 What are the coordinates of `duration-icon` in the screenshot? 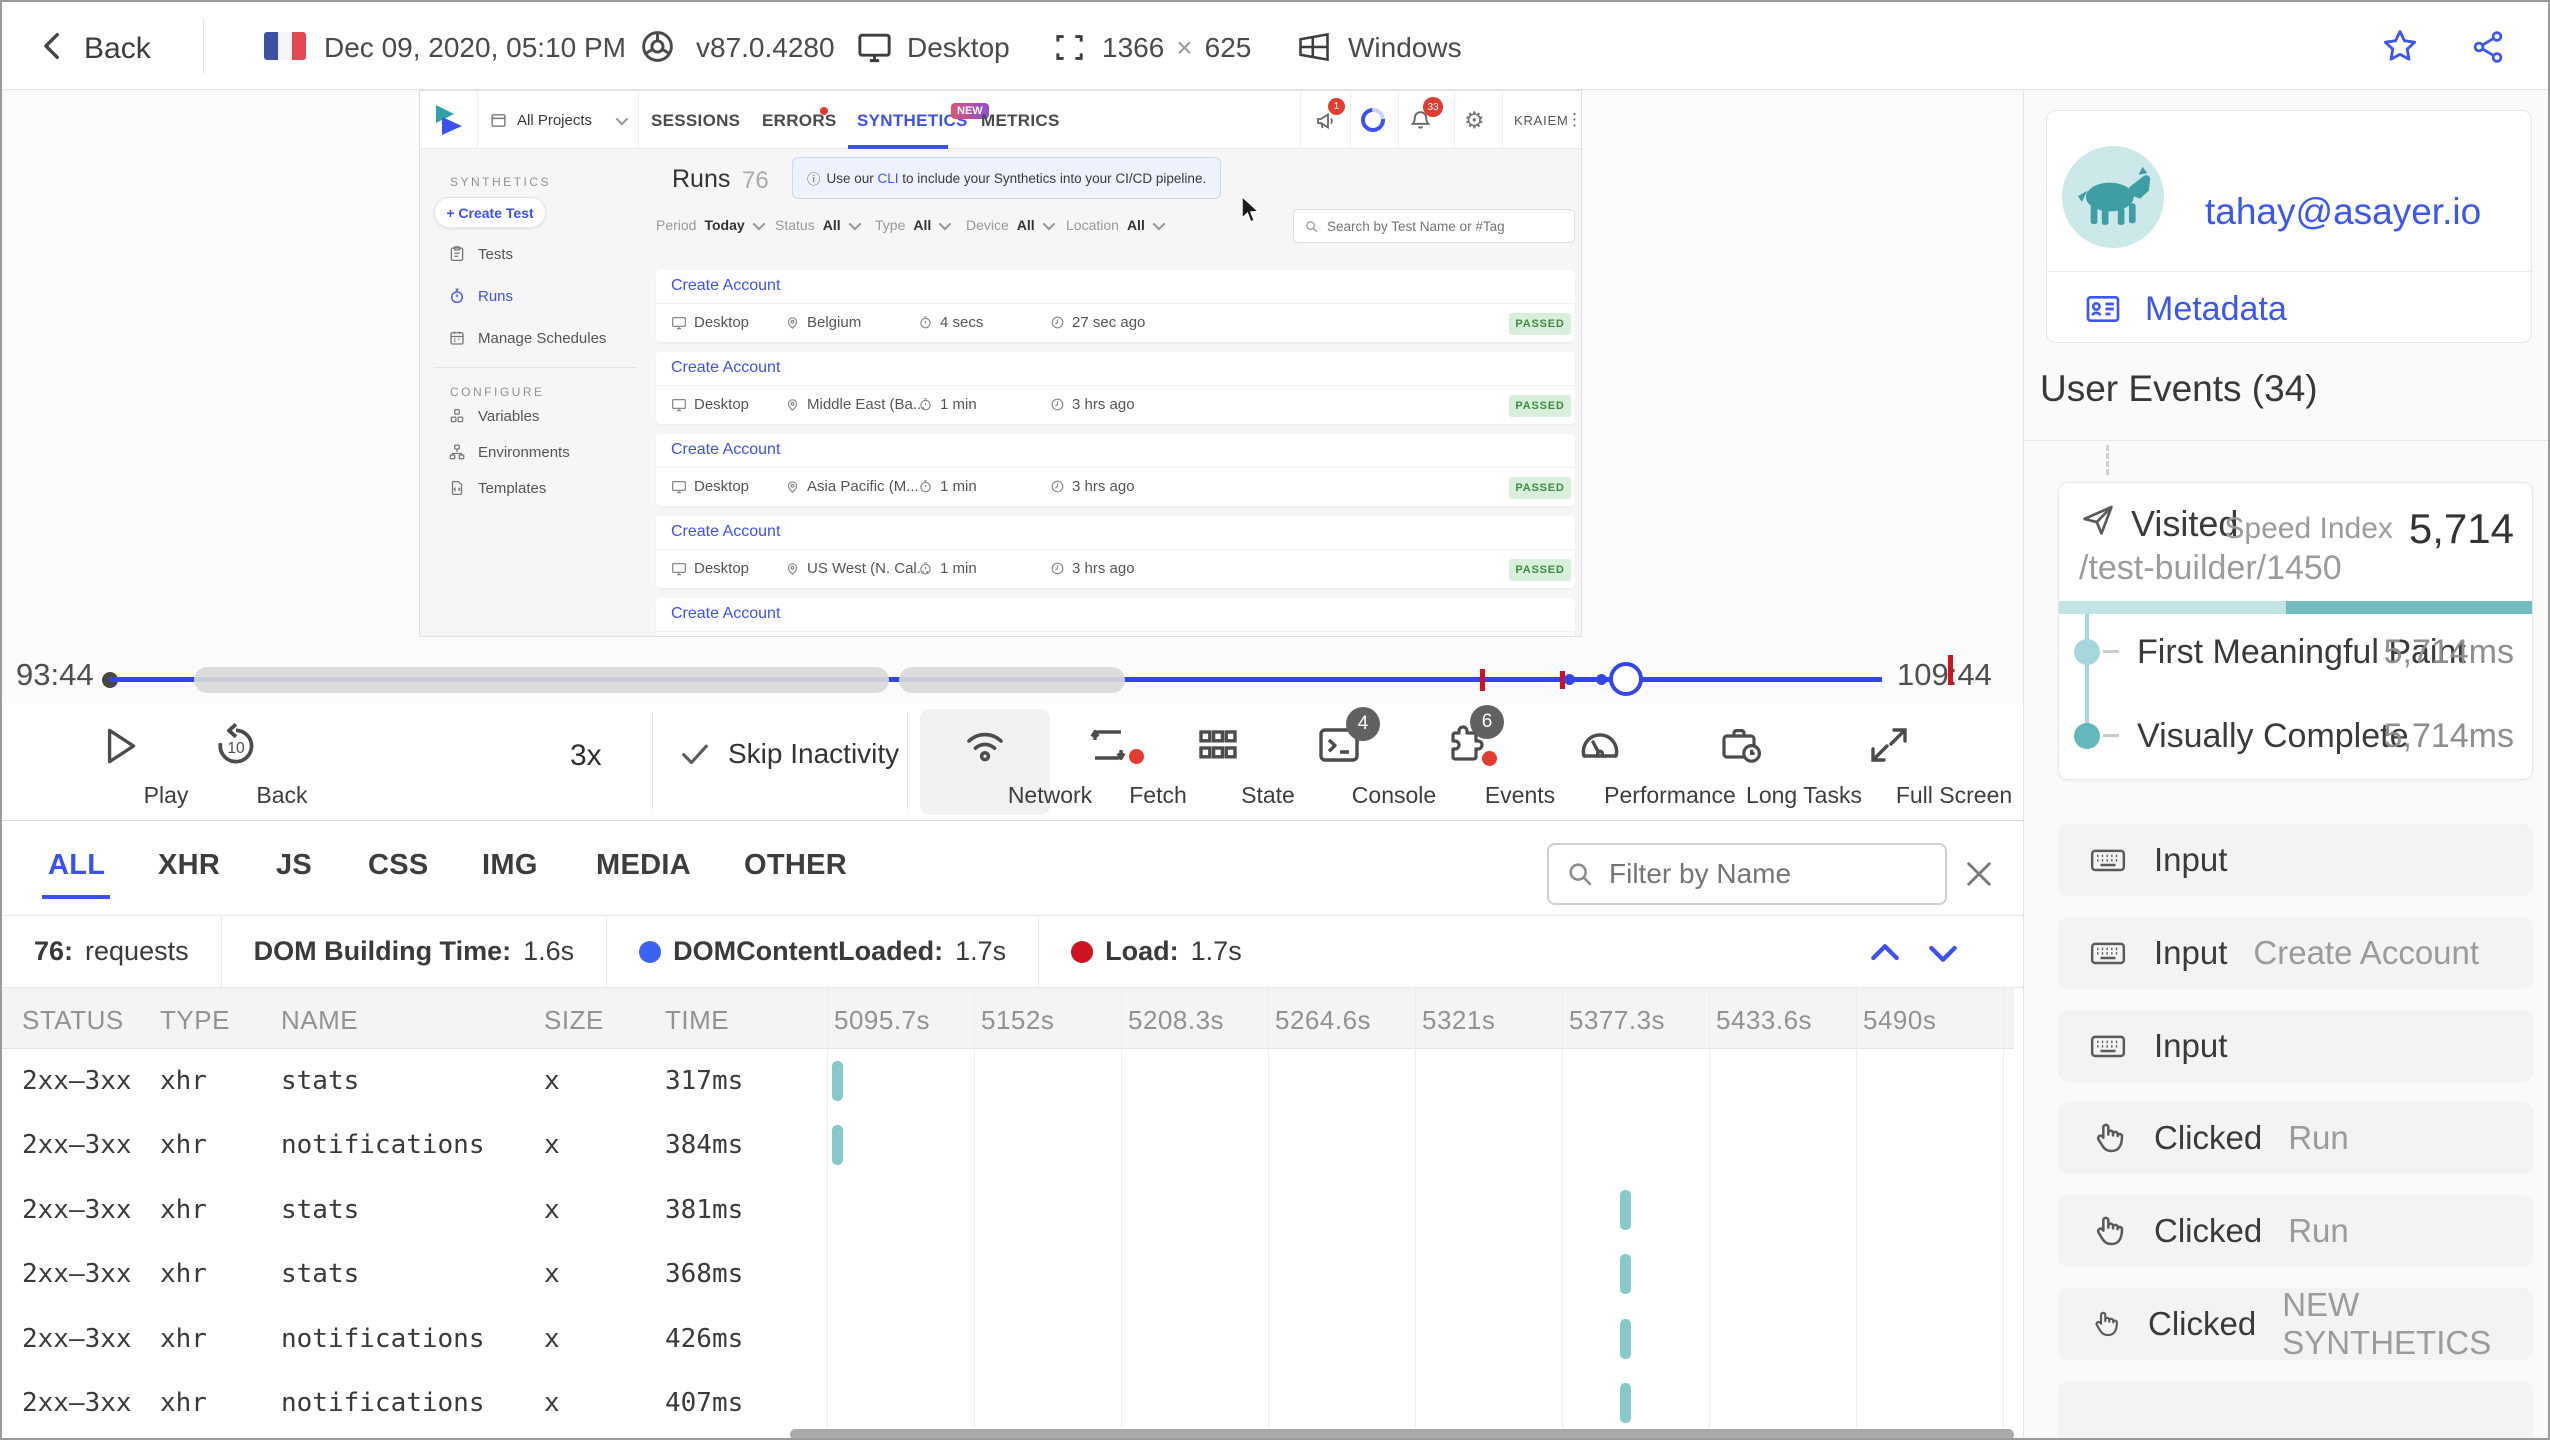 It's located at (925, 322).